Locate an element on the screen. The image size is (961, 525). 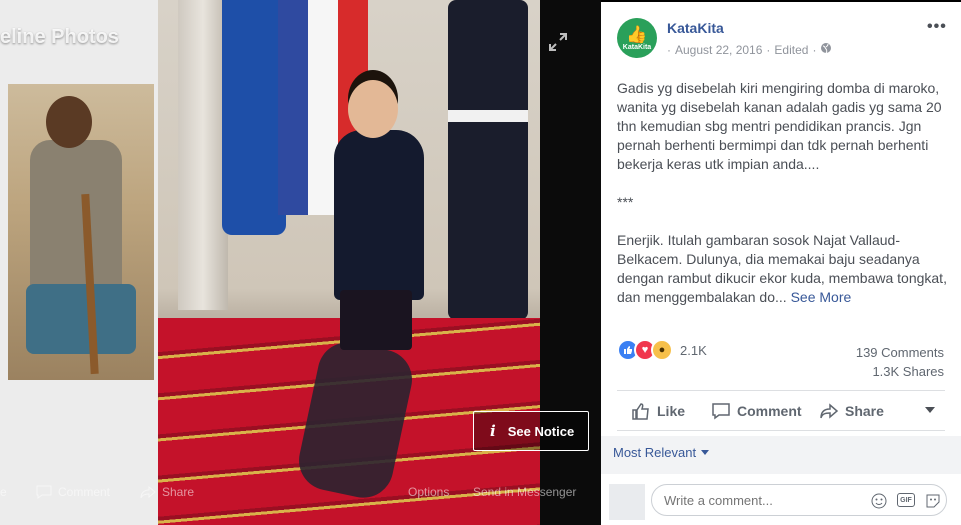
share-button: Share is located at coordinates (851, 411).